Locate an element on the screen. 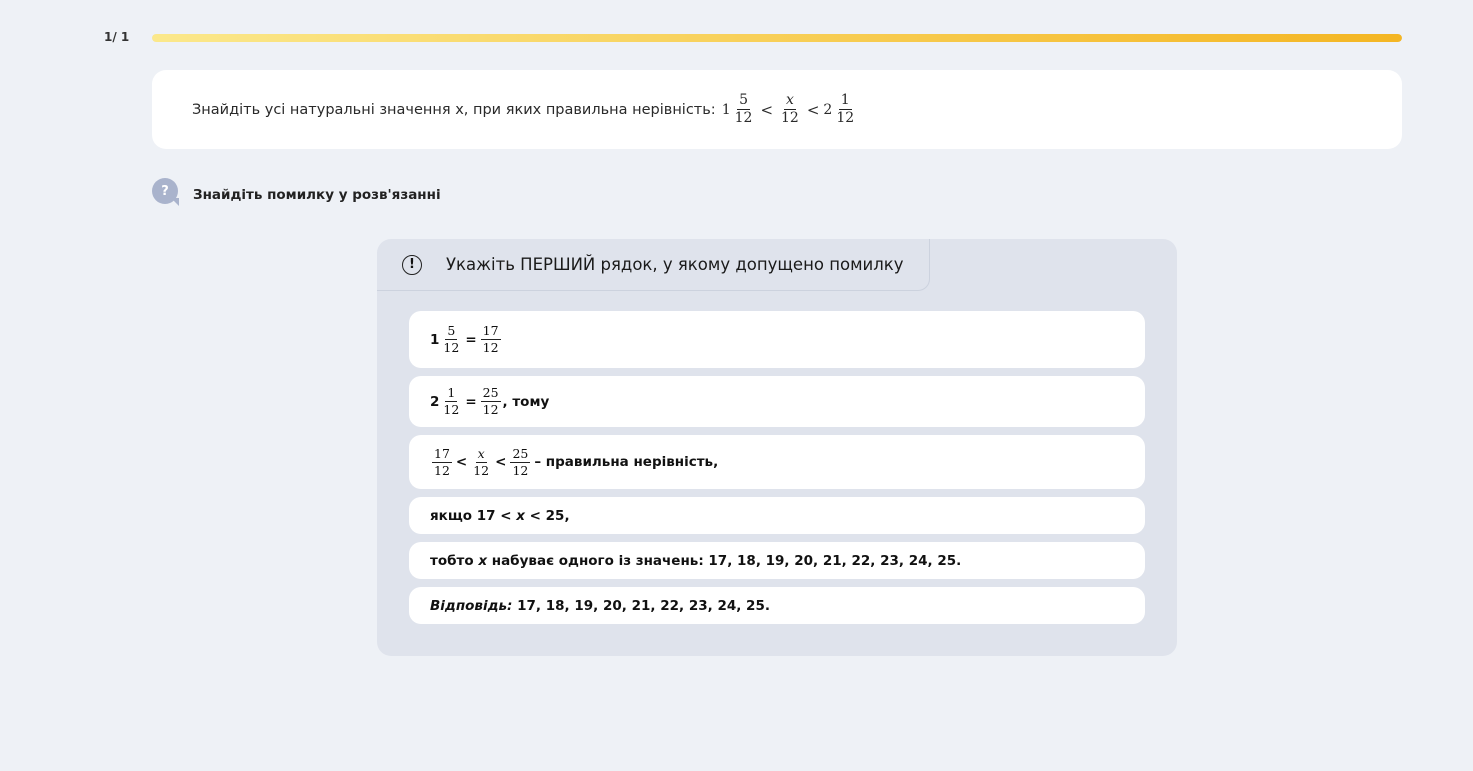 The width and height of the screenshot is (1473, 771). formula-less-than-2: < is located at coordinates (813, 109).